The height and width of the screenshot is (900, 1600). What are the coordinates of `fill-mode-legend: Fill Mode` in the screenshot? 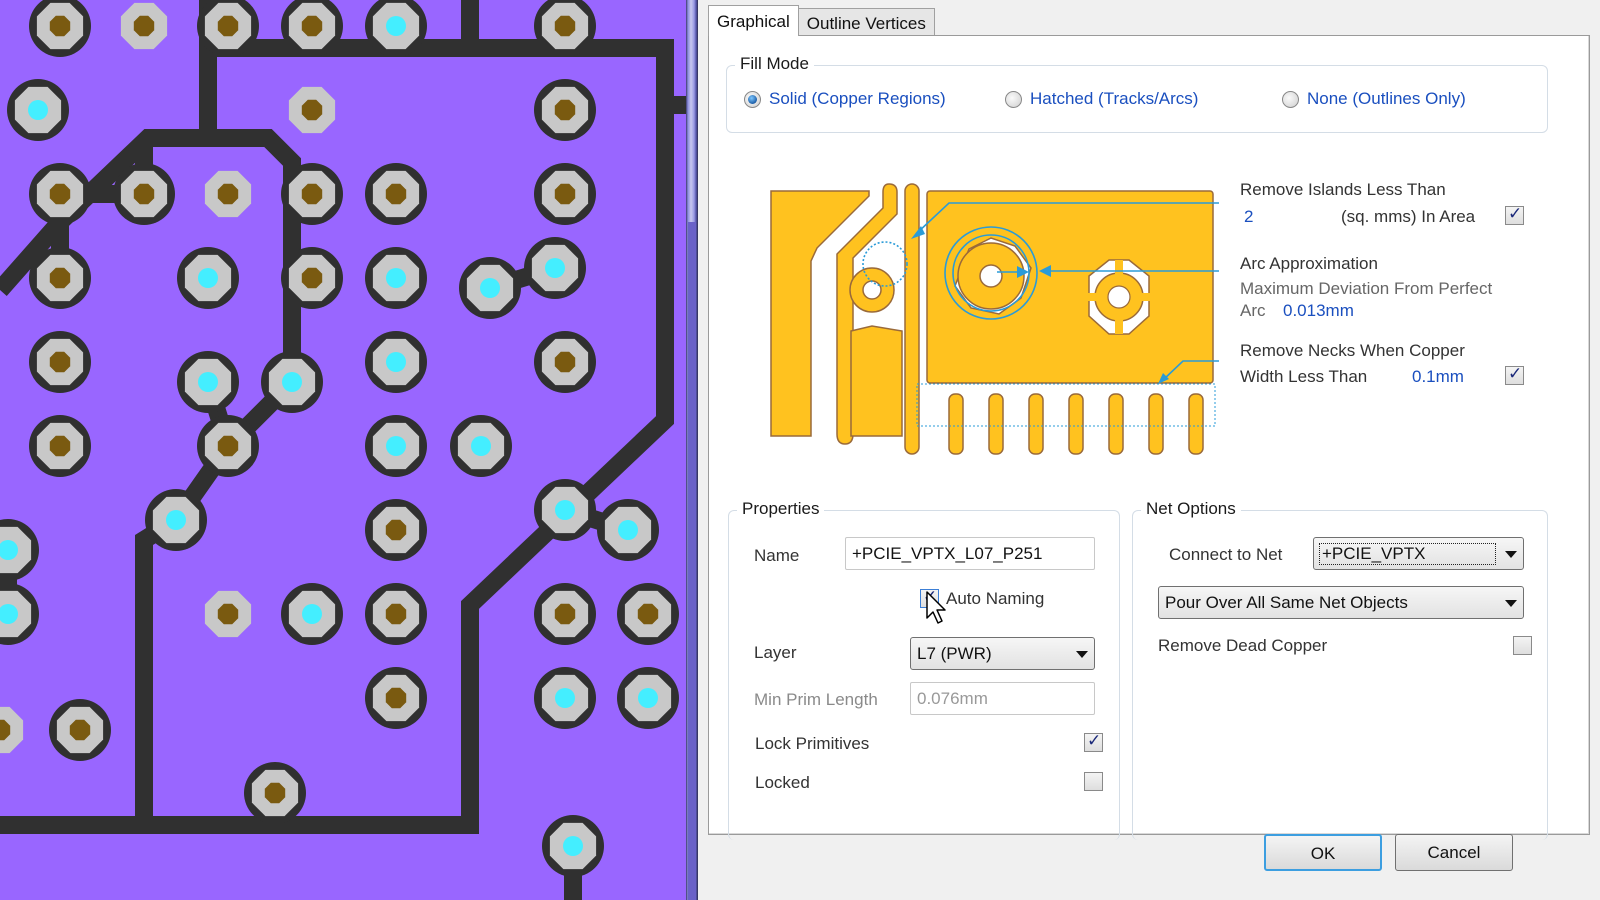 It's located at (774, 64).